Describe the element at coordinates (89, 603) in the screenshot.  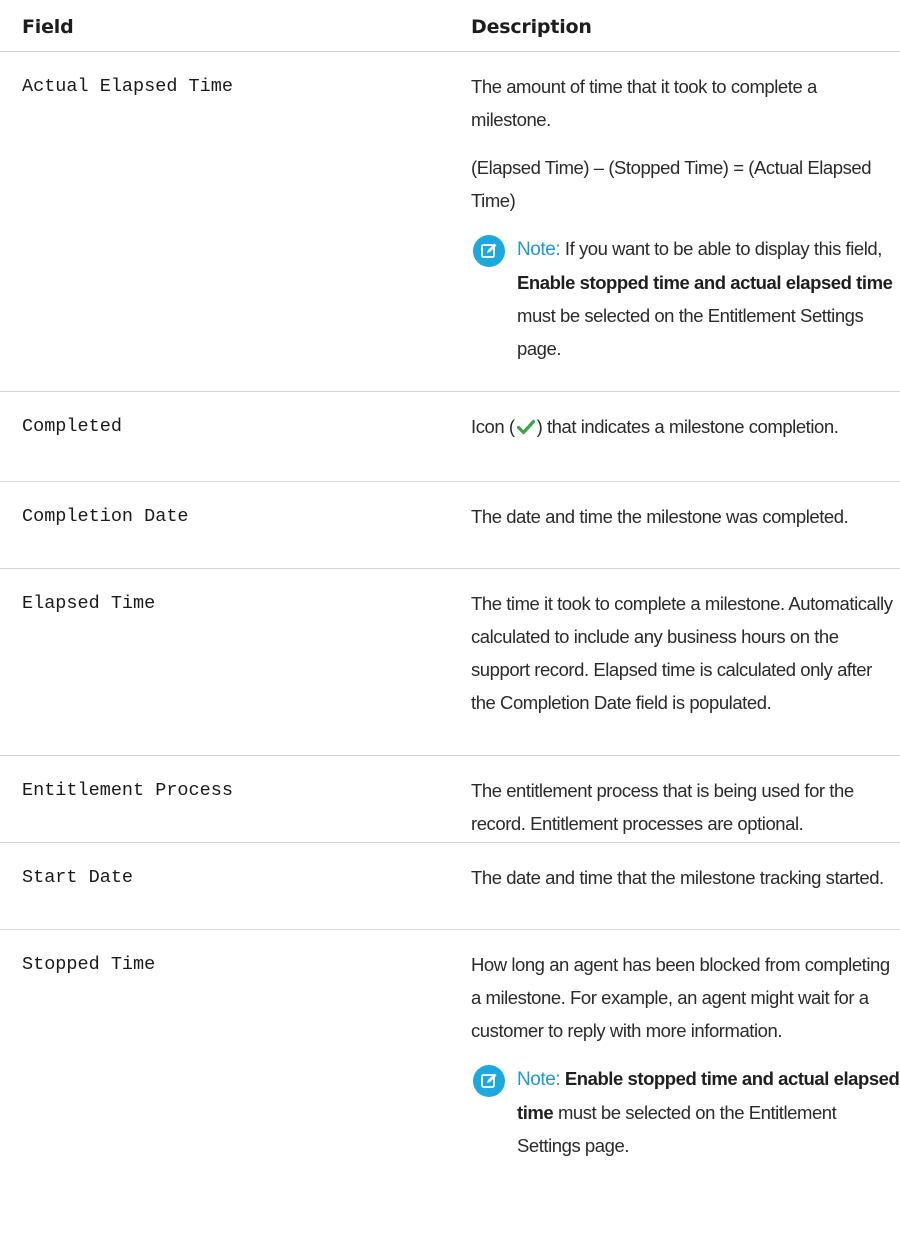
I see `field-name: Elapsed Time` at that location.